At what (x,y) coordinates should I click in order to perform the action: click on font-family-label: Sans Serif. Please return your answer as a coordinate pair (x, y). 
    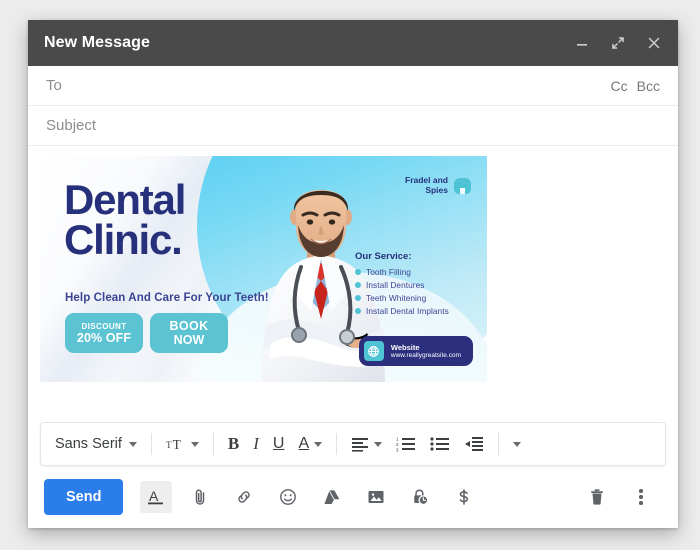
    Looking at the image, I should click on (88, 444).